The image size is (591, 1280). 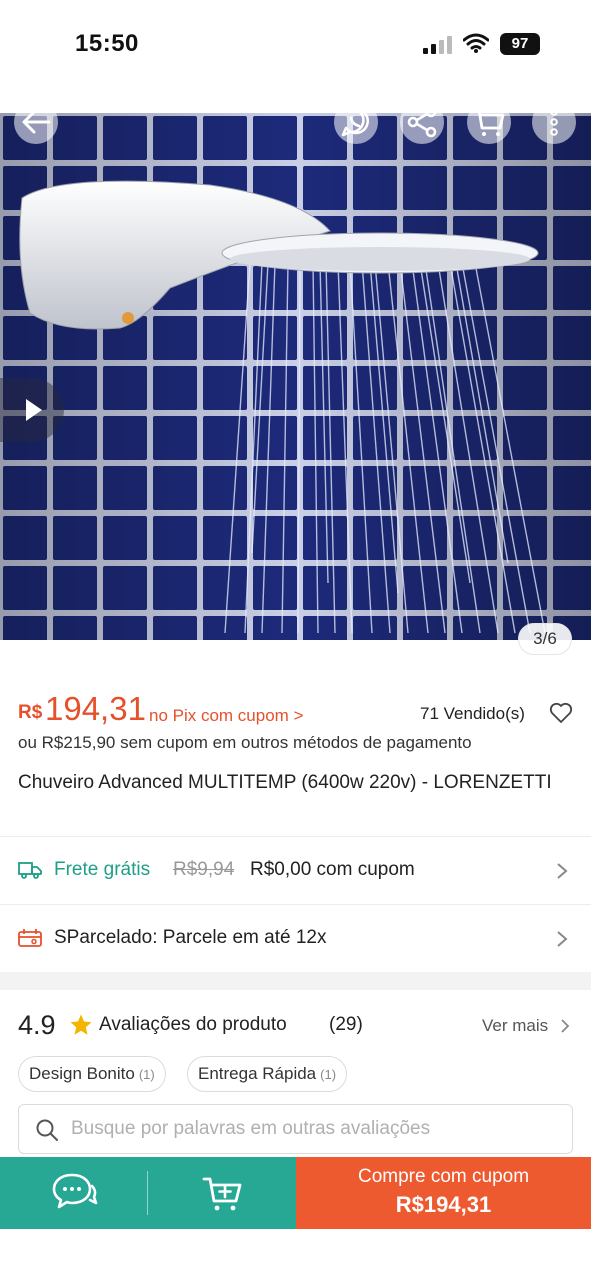 I want to click on sold-count: 71 Vendido(s), so click(x=472, y=713).